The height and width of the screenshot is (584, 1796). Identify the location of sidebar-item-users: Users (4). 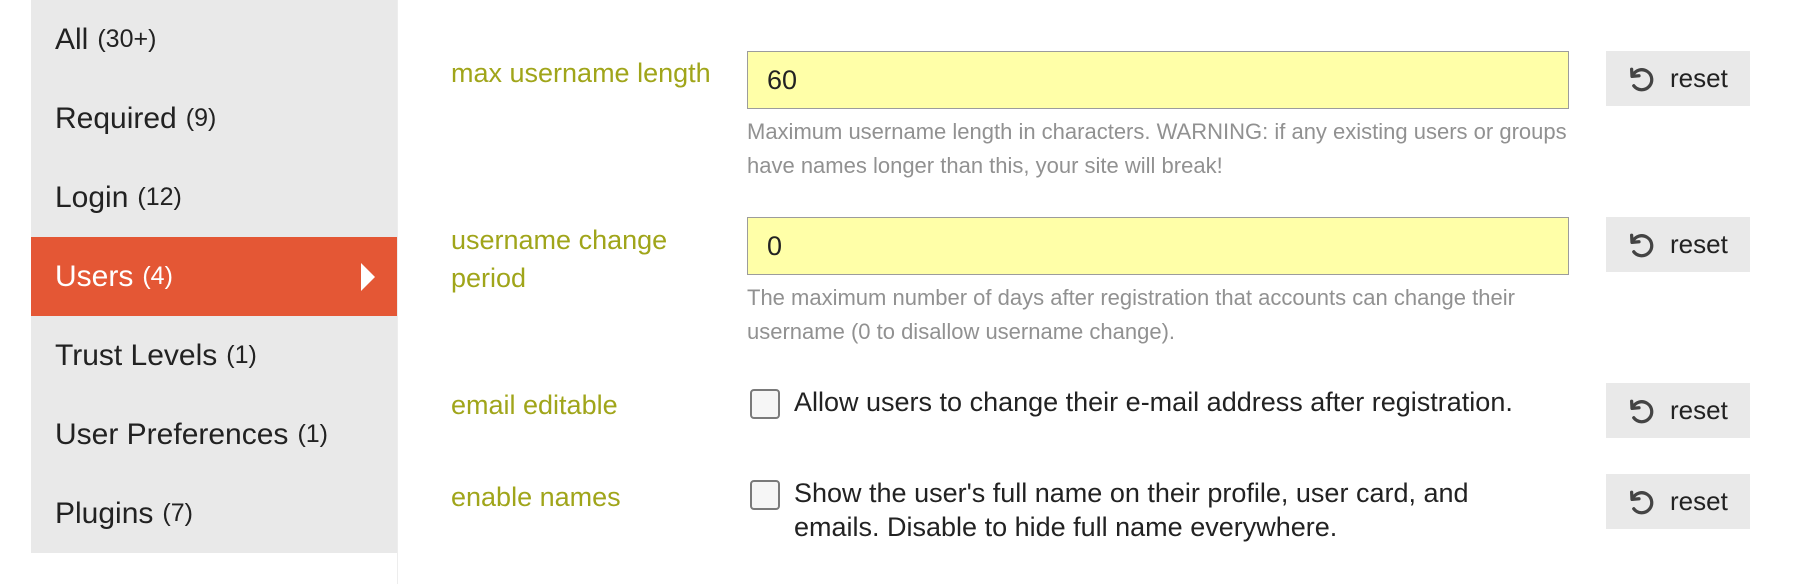
(214, 276).